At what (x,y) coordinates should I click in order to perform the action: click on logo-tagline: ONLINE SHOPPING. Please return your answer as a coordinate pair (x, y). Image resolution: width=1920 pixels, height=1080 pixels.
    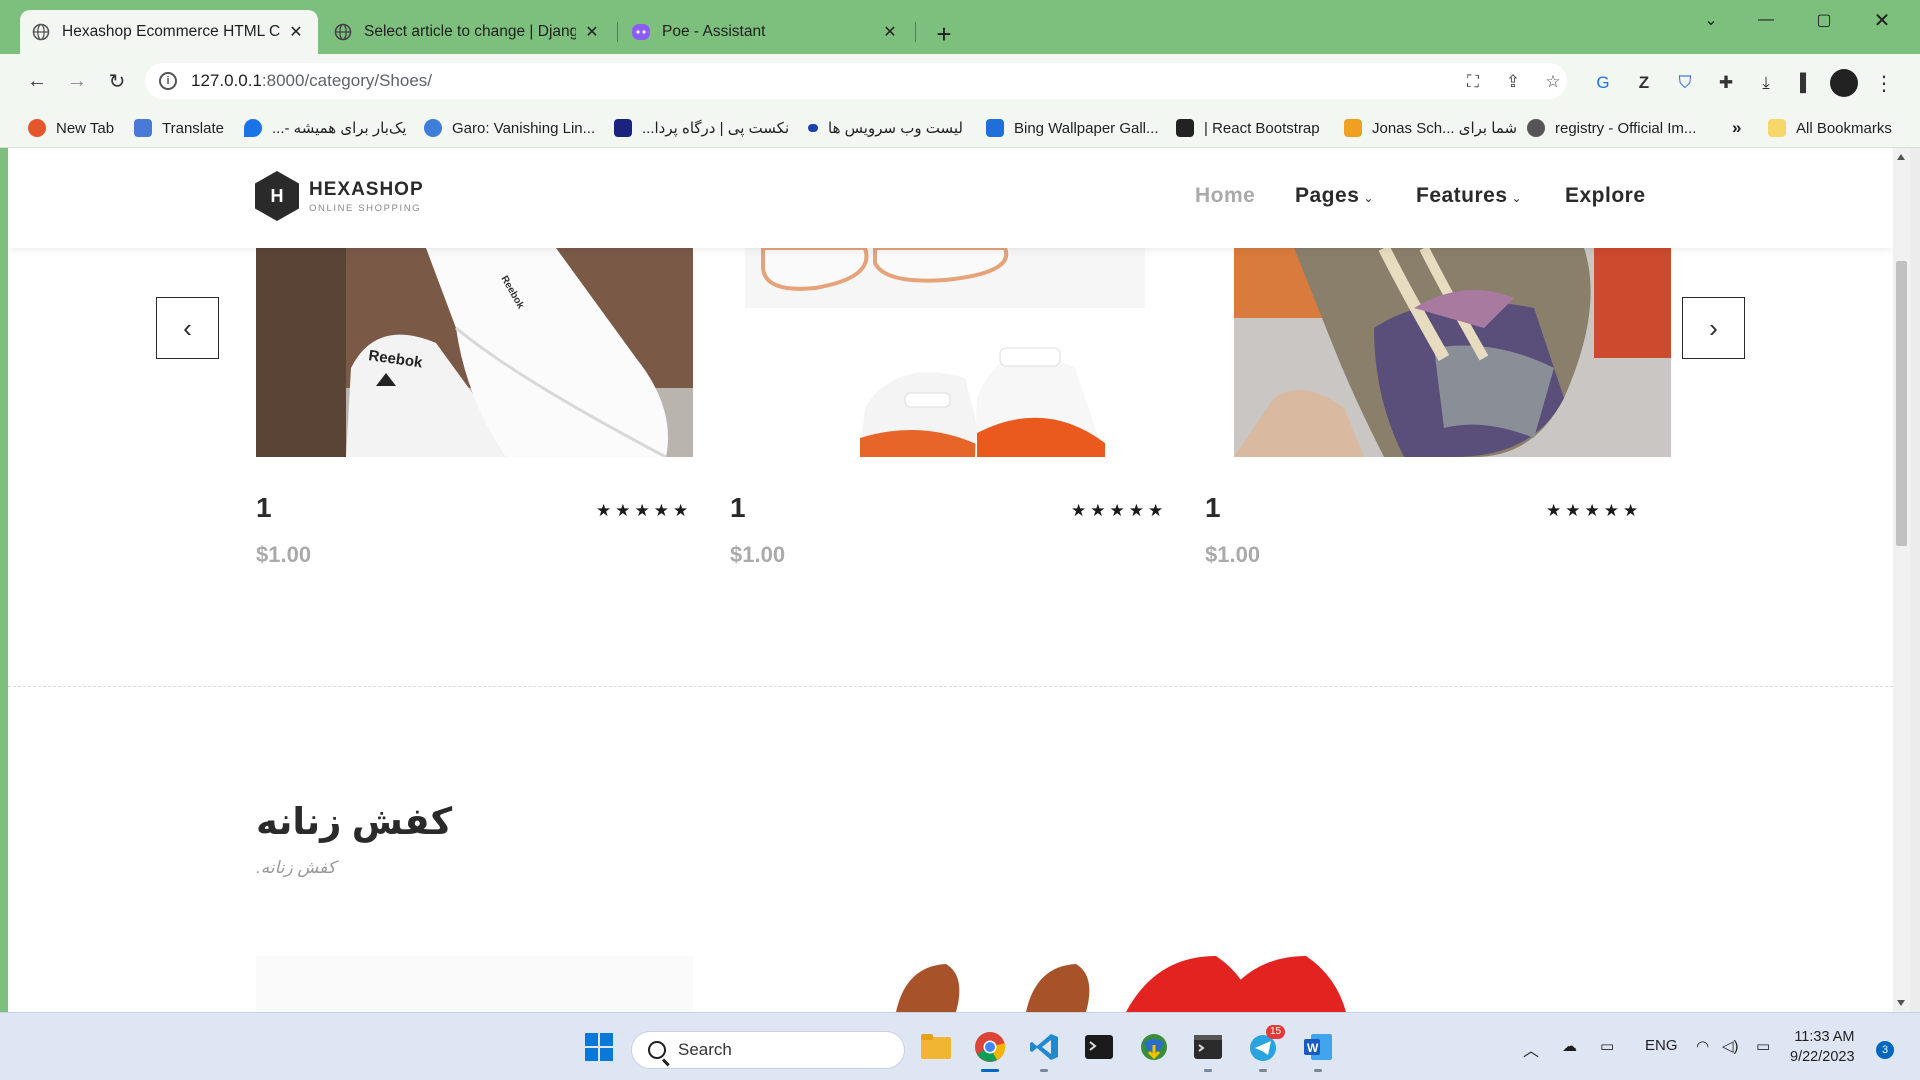
    Looking at the image, I should click on (365, 208).